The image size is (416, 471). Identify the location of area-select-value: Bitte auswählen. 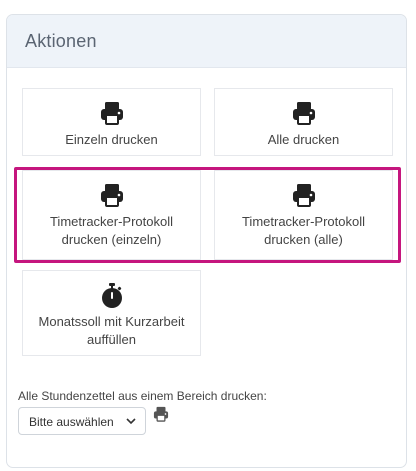
(71, 422).